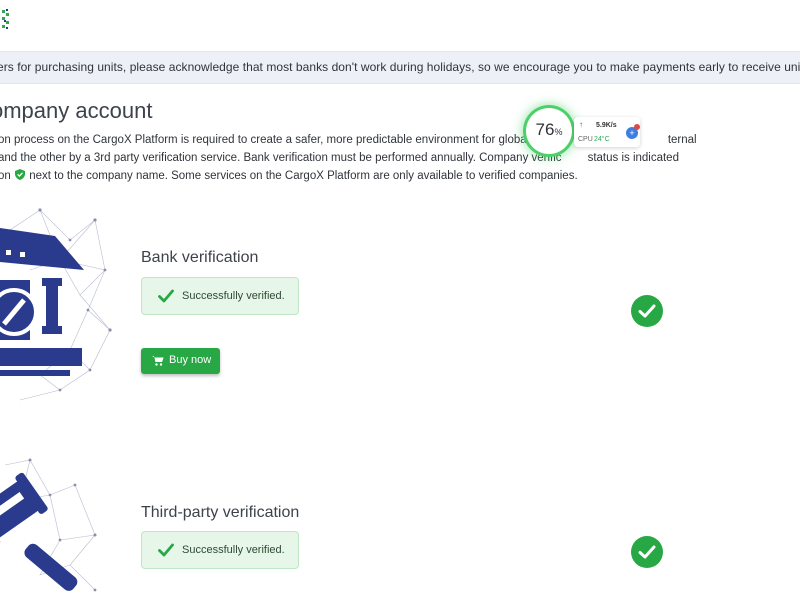  Describe the element at coordinates (5, 20) in the screenshot. I see `logo-icon` at that location.